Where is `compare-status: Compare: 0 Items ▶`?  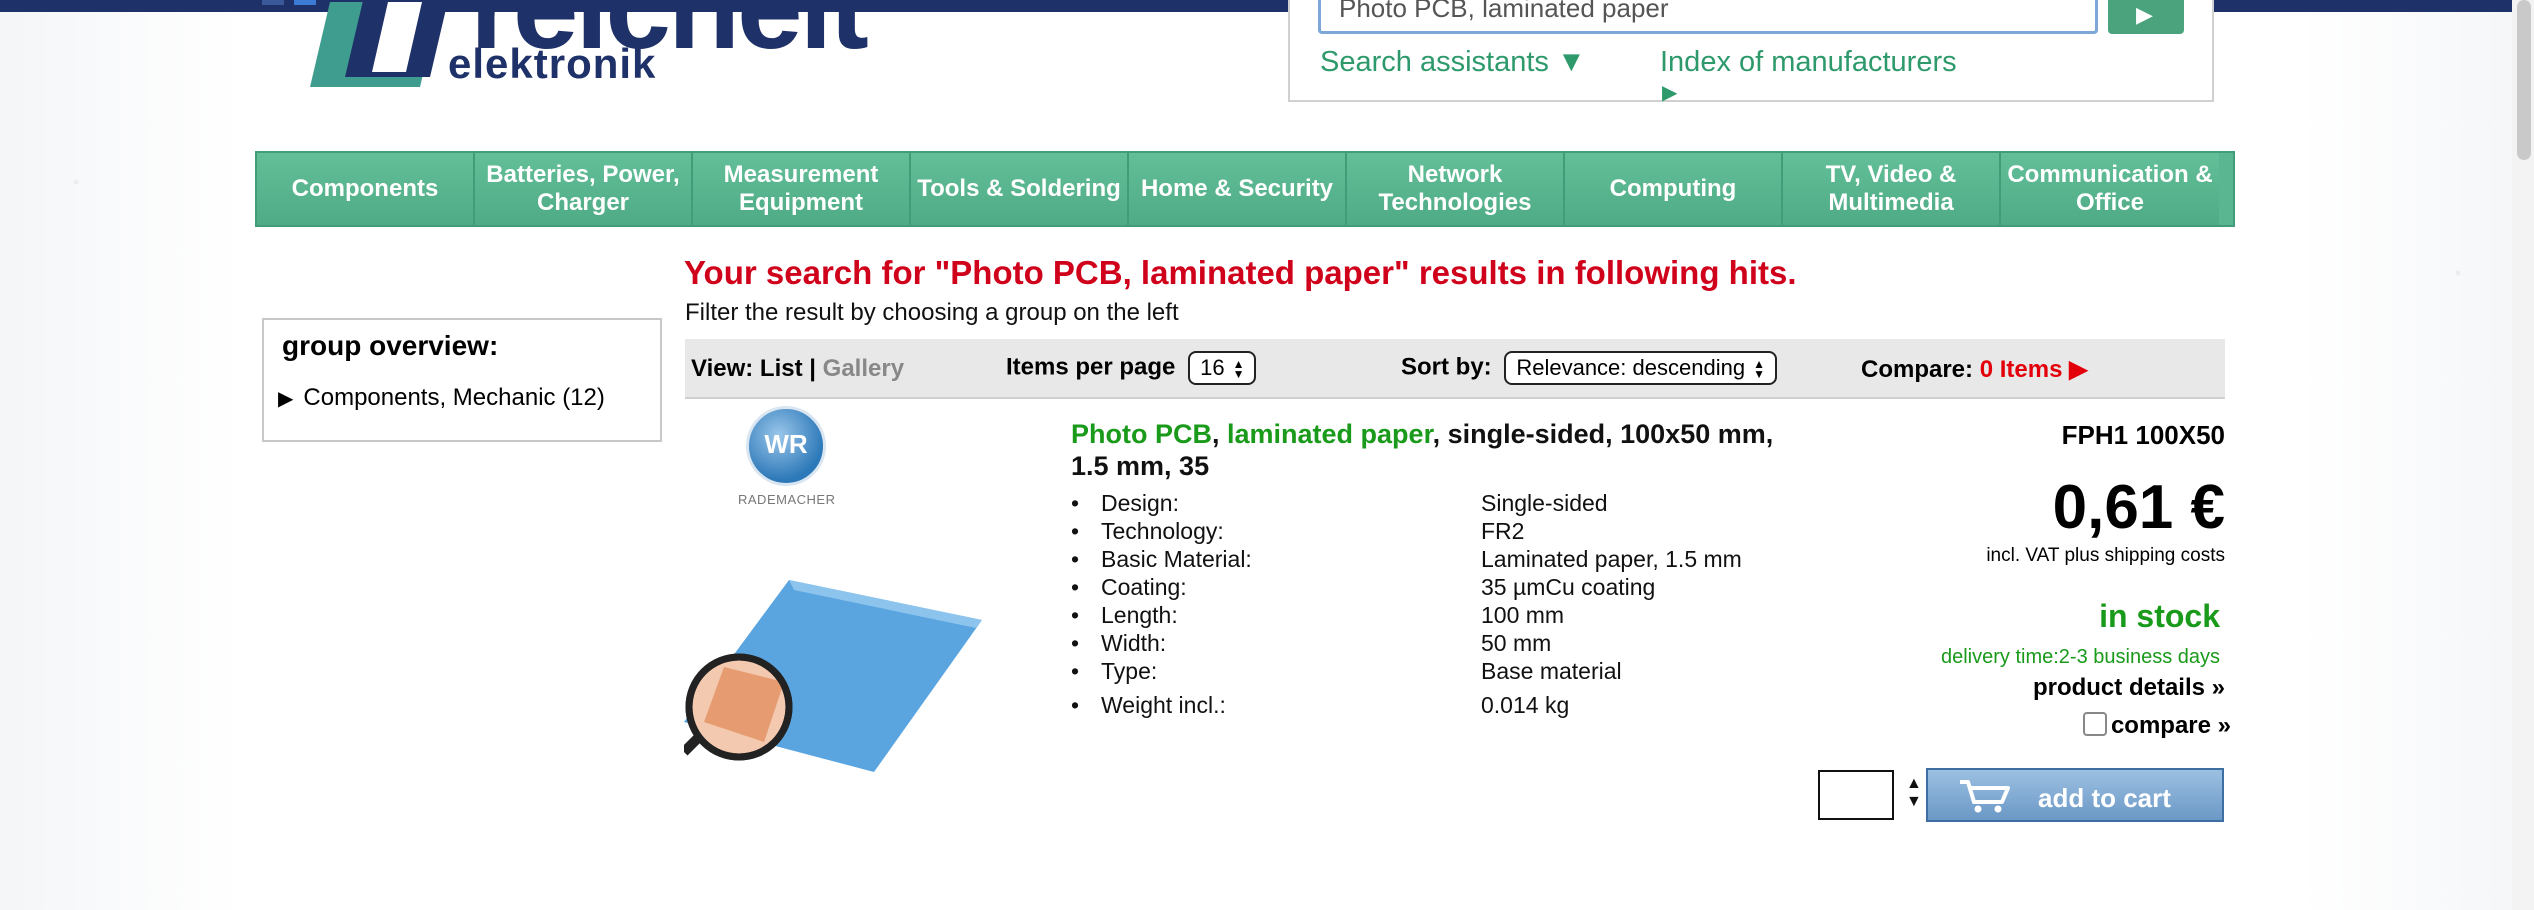 compare-status: Compare: 0 Items ▶ is located at coordinates (1974, 369).